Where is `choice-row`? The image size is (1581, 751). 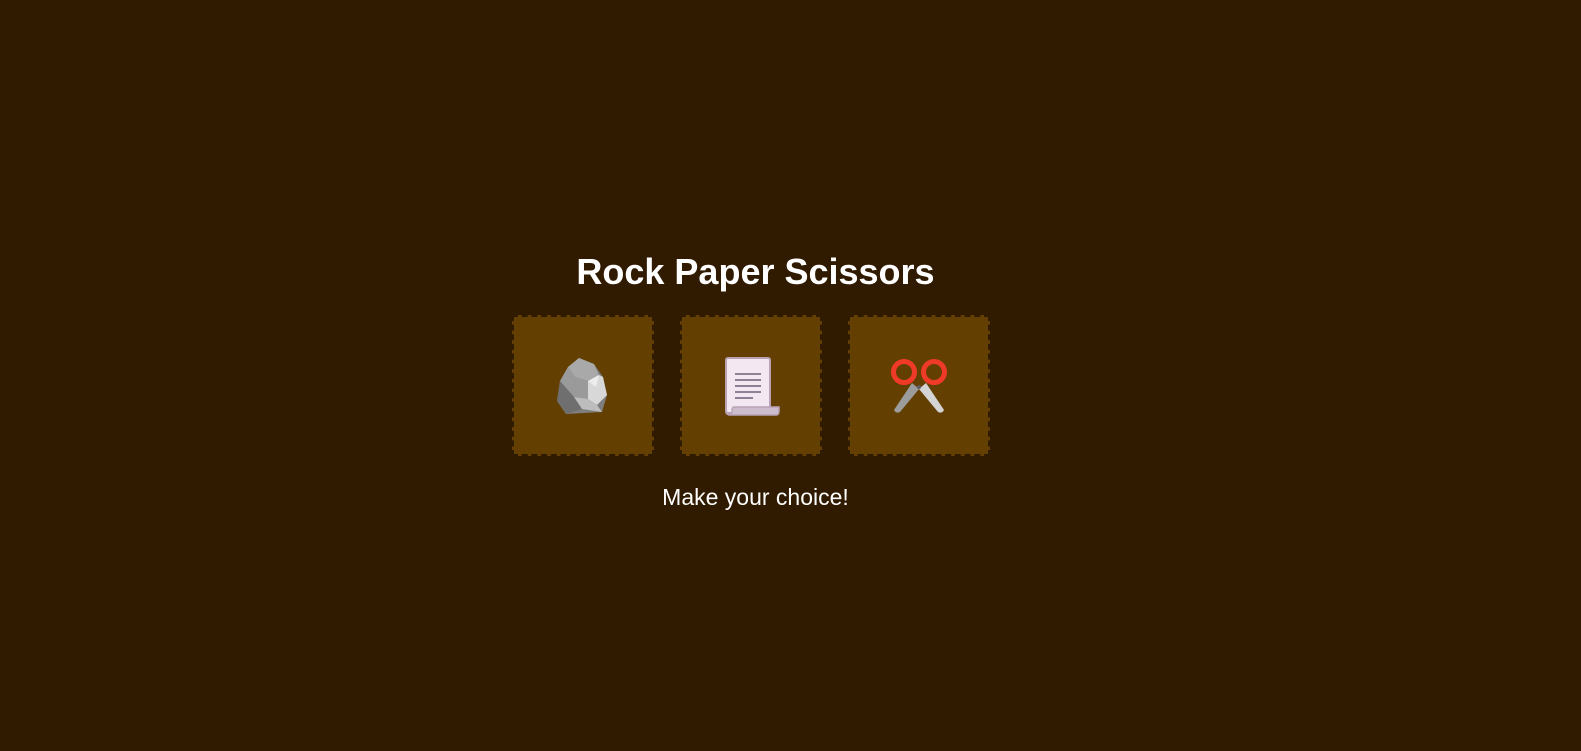 choice-row is located at coordinates (751, 385).